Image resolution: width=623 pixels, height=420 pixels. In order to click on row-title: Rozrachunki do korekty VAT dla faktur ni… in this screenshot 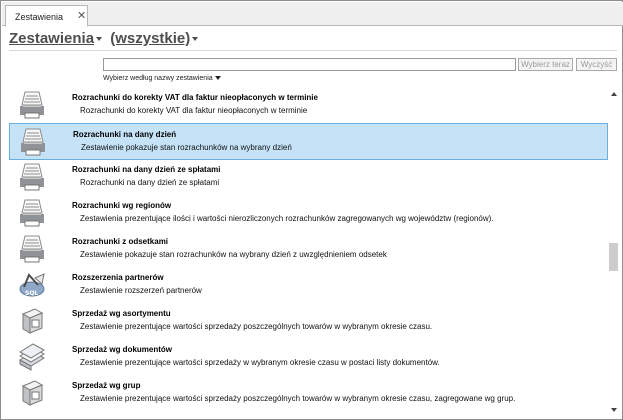, I will do `click(195, 97)`.